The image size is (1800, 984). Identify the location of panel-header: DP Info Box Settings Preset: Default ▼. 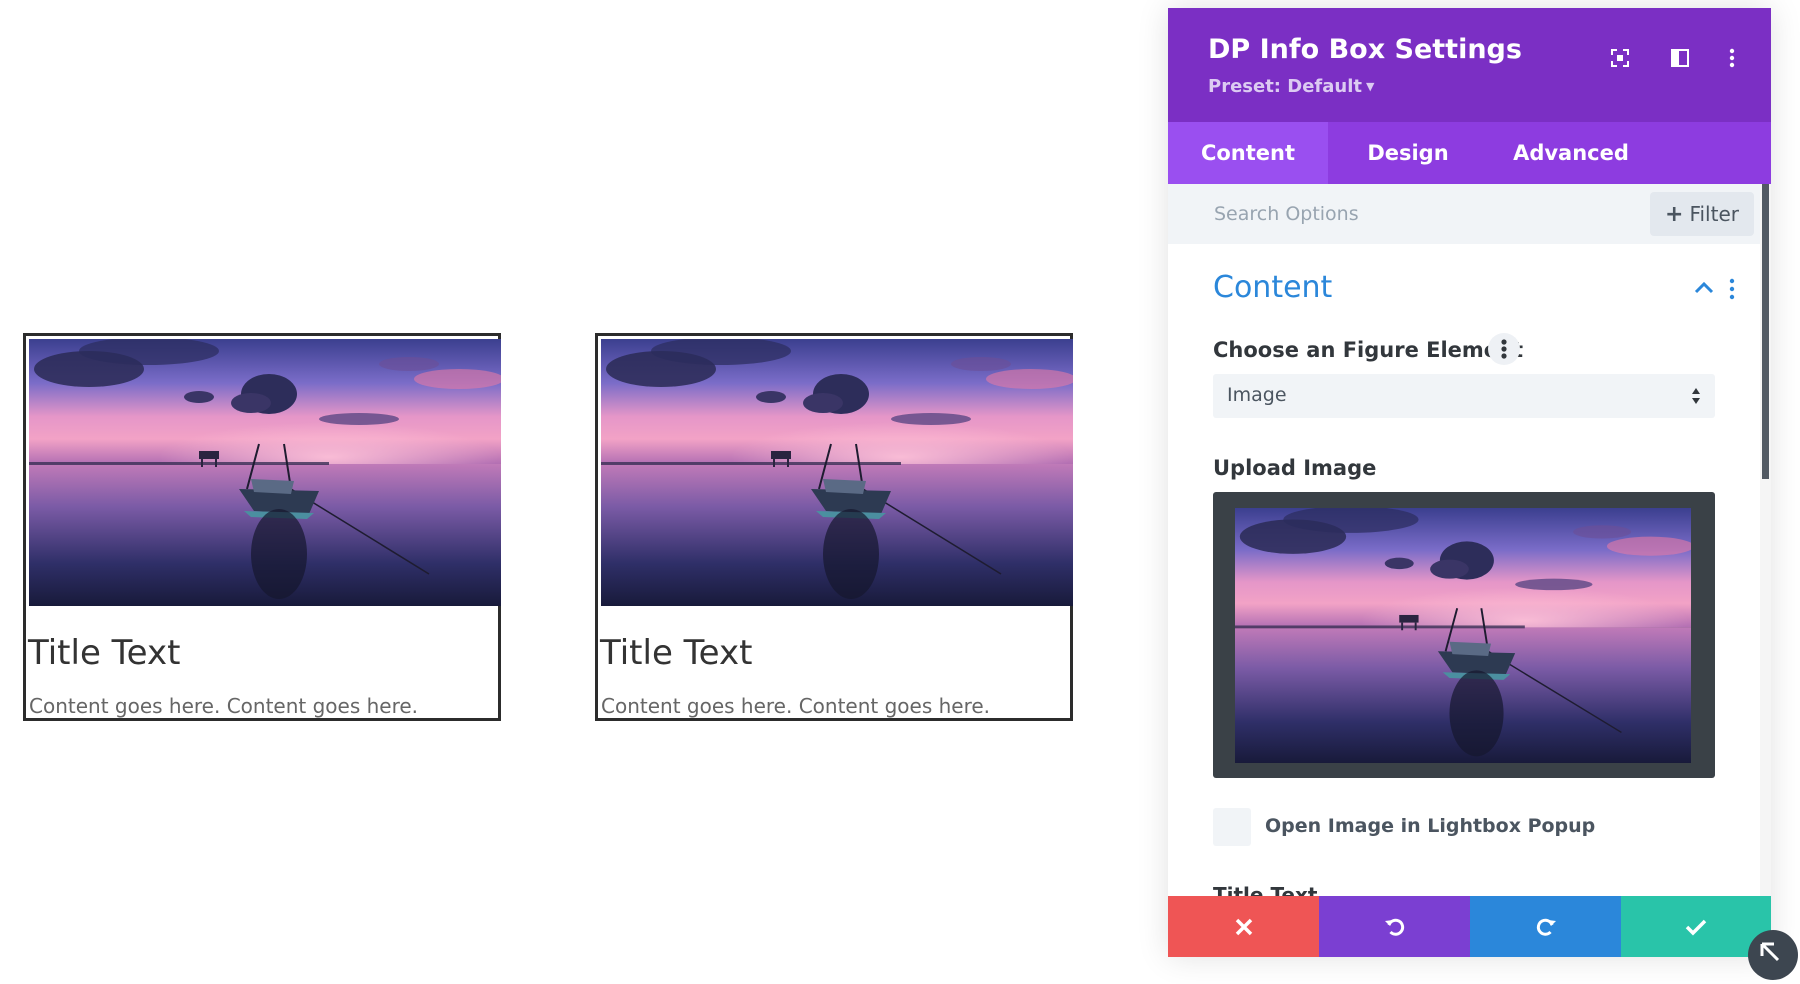
(1469, 65).